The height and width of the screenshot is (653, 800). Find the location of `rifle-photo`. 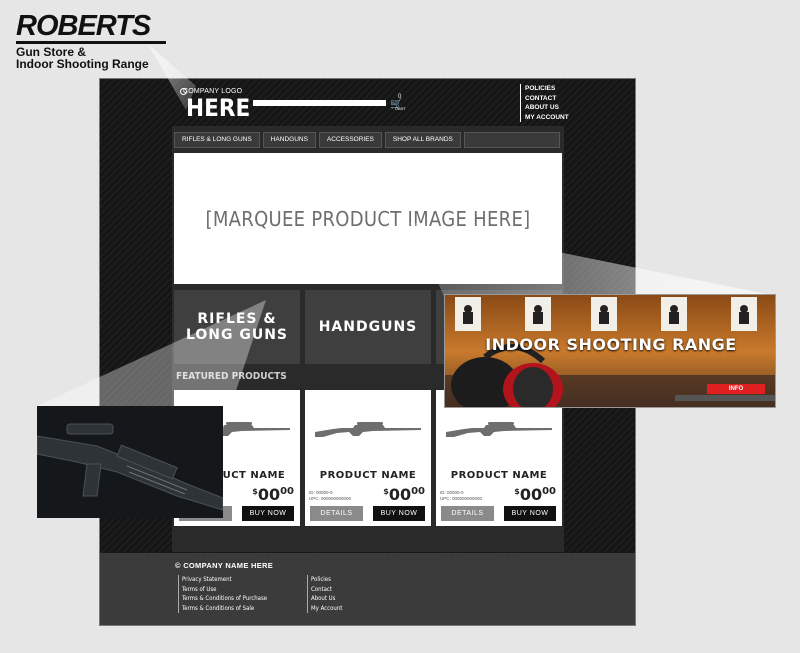

rifle-photo is located at coordinates (130, 462).